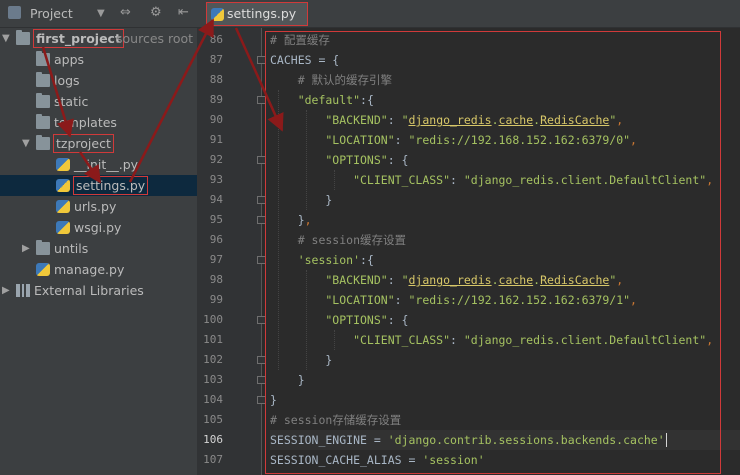 Image resolution: width=740 pixels, height=475 pixels. What do you see at coordinates (315, 260) in the screenshot?
I see `code-token: 'session'` at bounding box center [315, 260].